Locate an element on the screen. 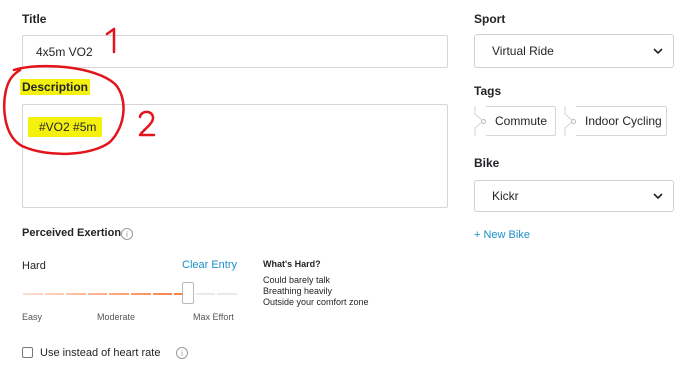  new-bike-link: + New Bike is located at coordinates (502, 235).